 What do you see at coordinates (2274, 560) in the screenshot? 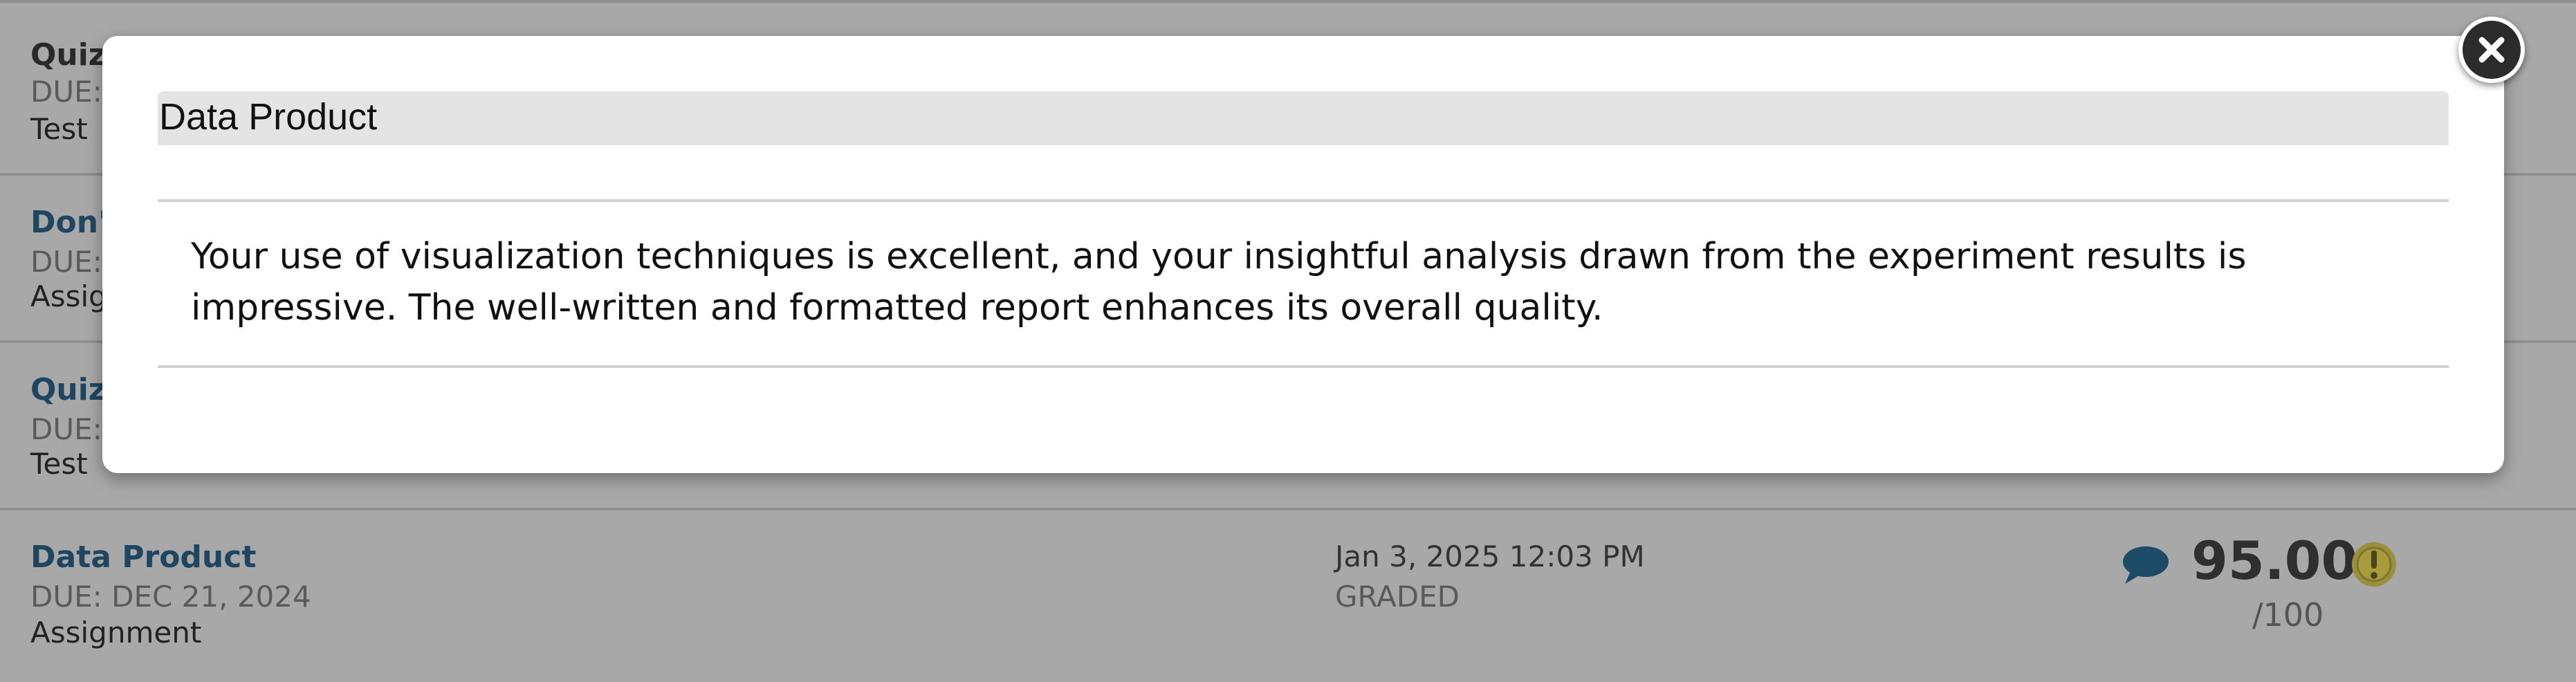
I see `score-value: 95.00` at bounding box center [2274, 560].